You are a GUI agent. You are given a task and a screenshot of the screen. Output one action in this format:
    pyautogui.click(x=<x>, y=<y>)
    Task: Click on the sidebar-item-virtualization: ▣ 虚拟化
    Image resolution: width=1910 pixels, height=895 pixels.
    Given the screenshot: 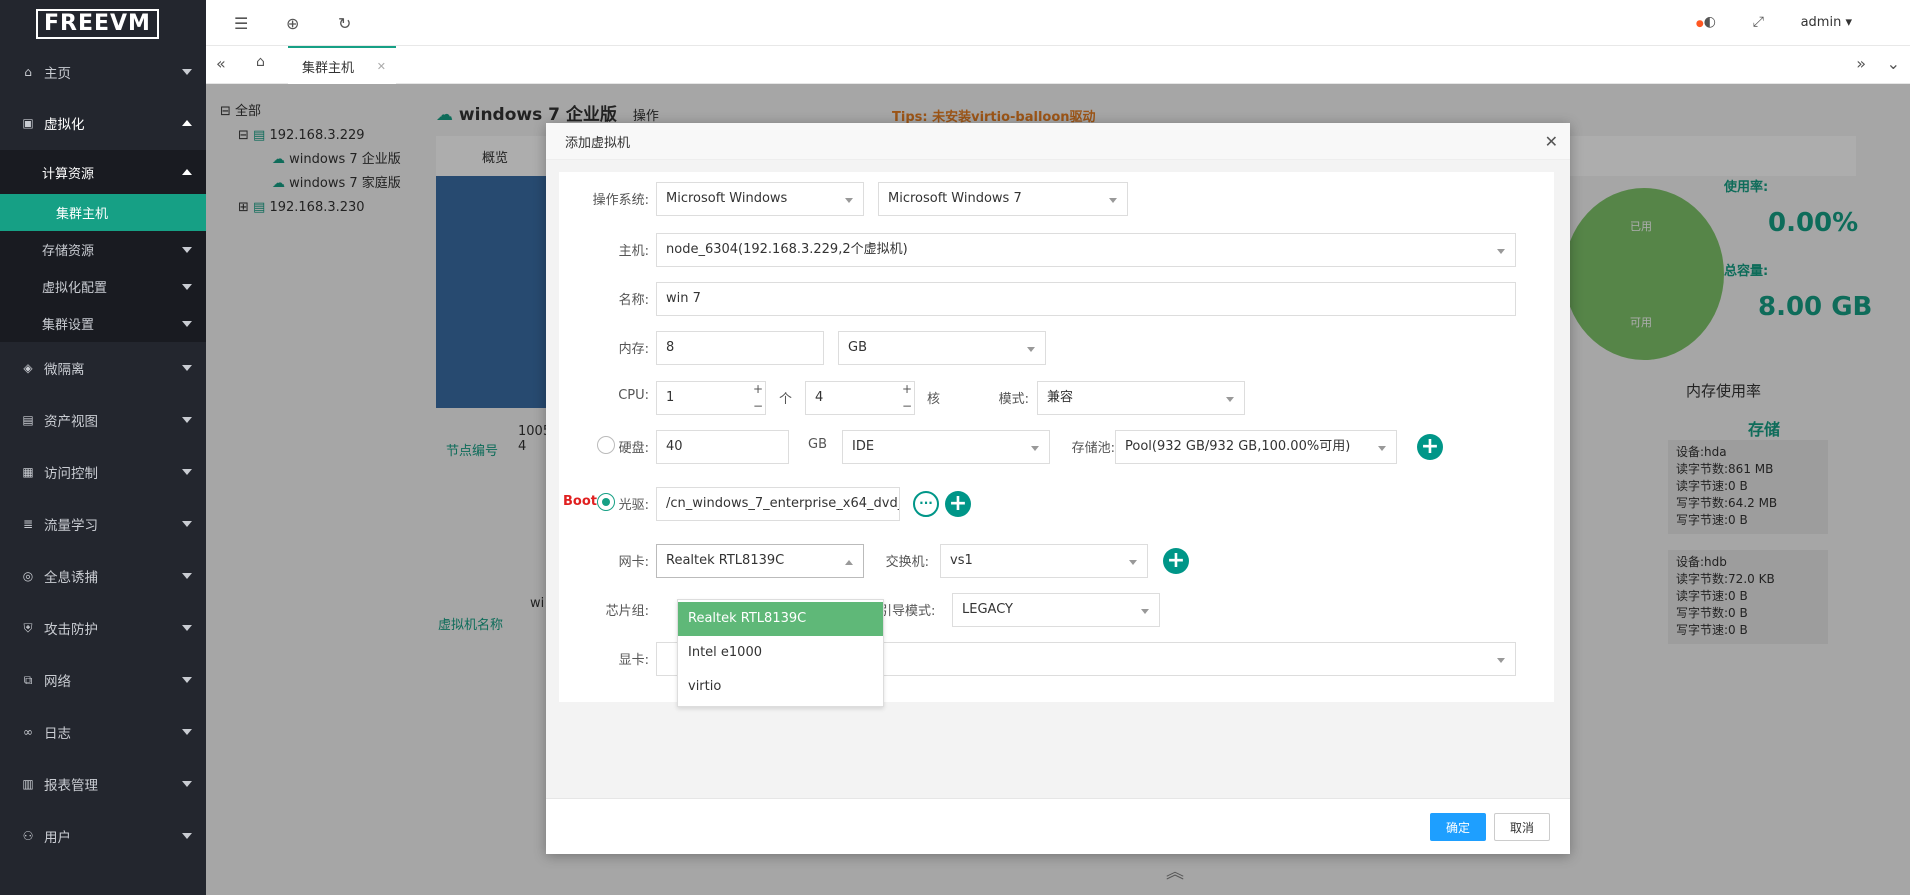 What is the action you would take?
    pyautogui.click(x=103, y=123)
    